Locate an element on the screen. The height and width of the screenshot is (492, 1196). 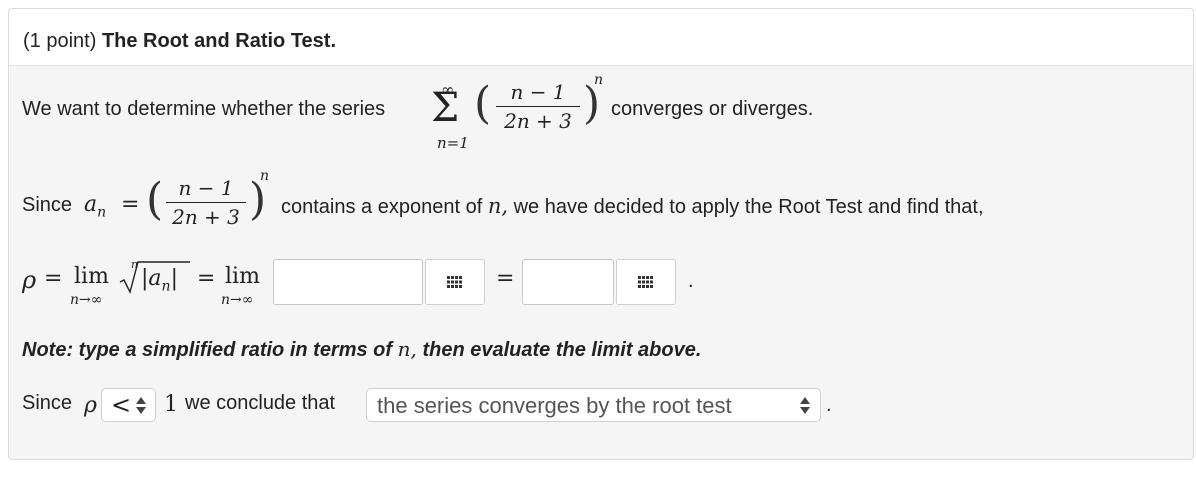
root-index: n is located at coordinates (135, 264).